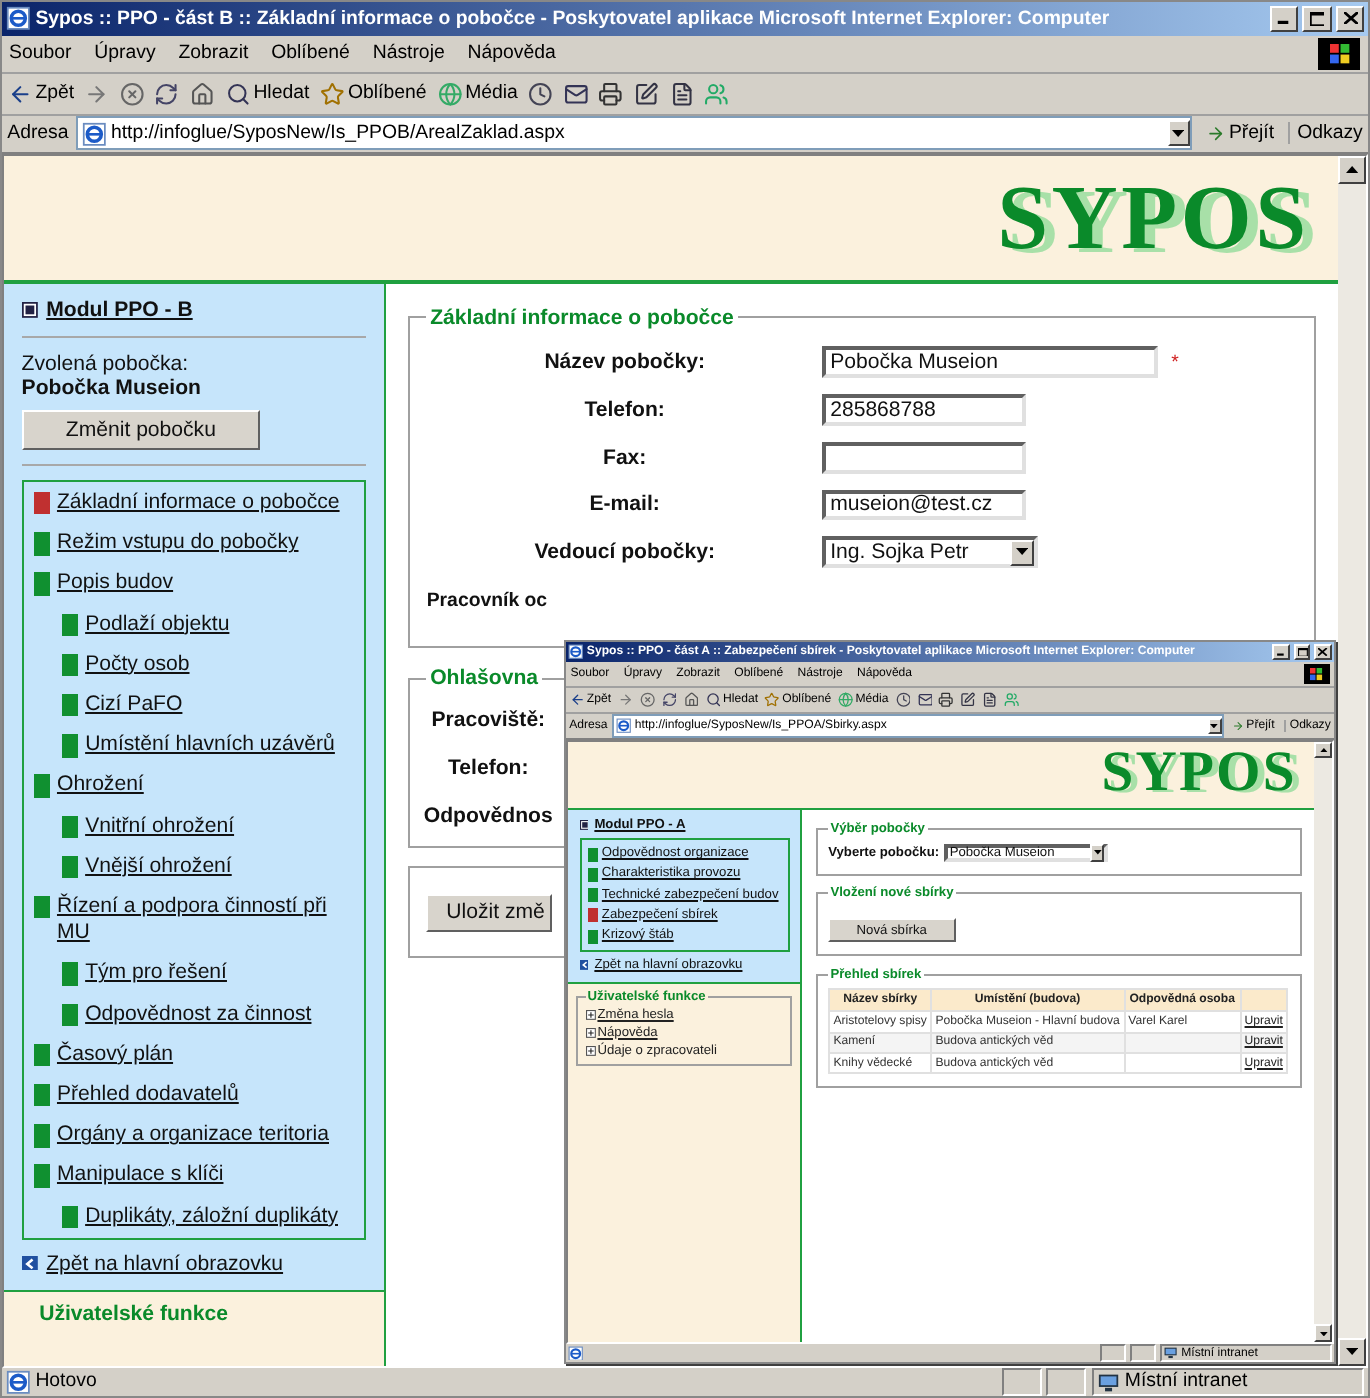  I want to click on flag-logo-icon, so click(1339, 54).